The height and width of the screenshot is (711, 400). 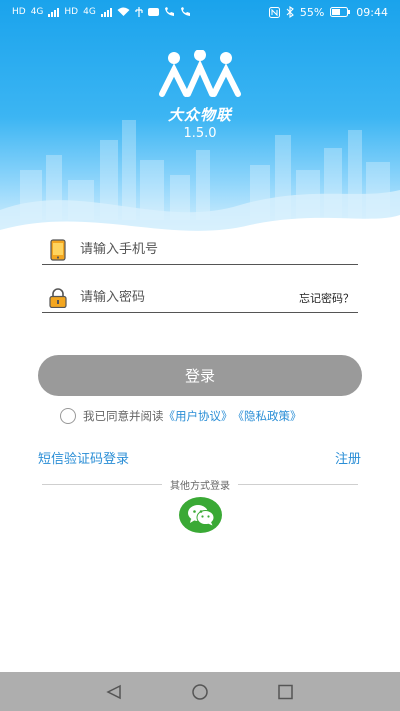 I want to click on status-bar: HD 4G HD 4G 55% 09:44, so click(x=200, y=12).